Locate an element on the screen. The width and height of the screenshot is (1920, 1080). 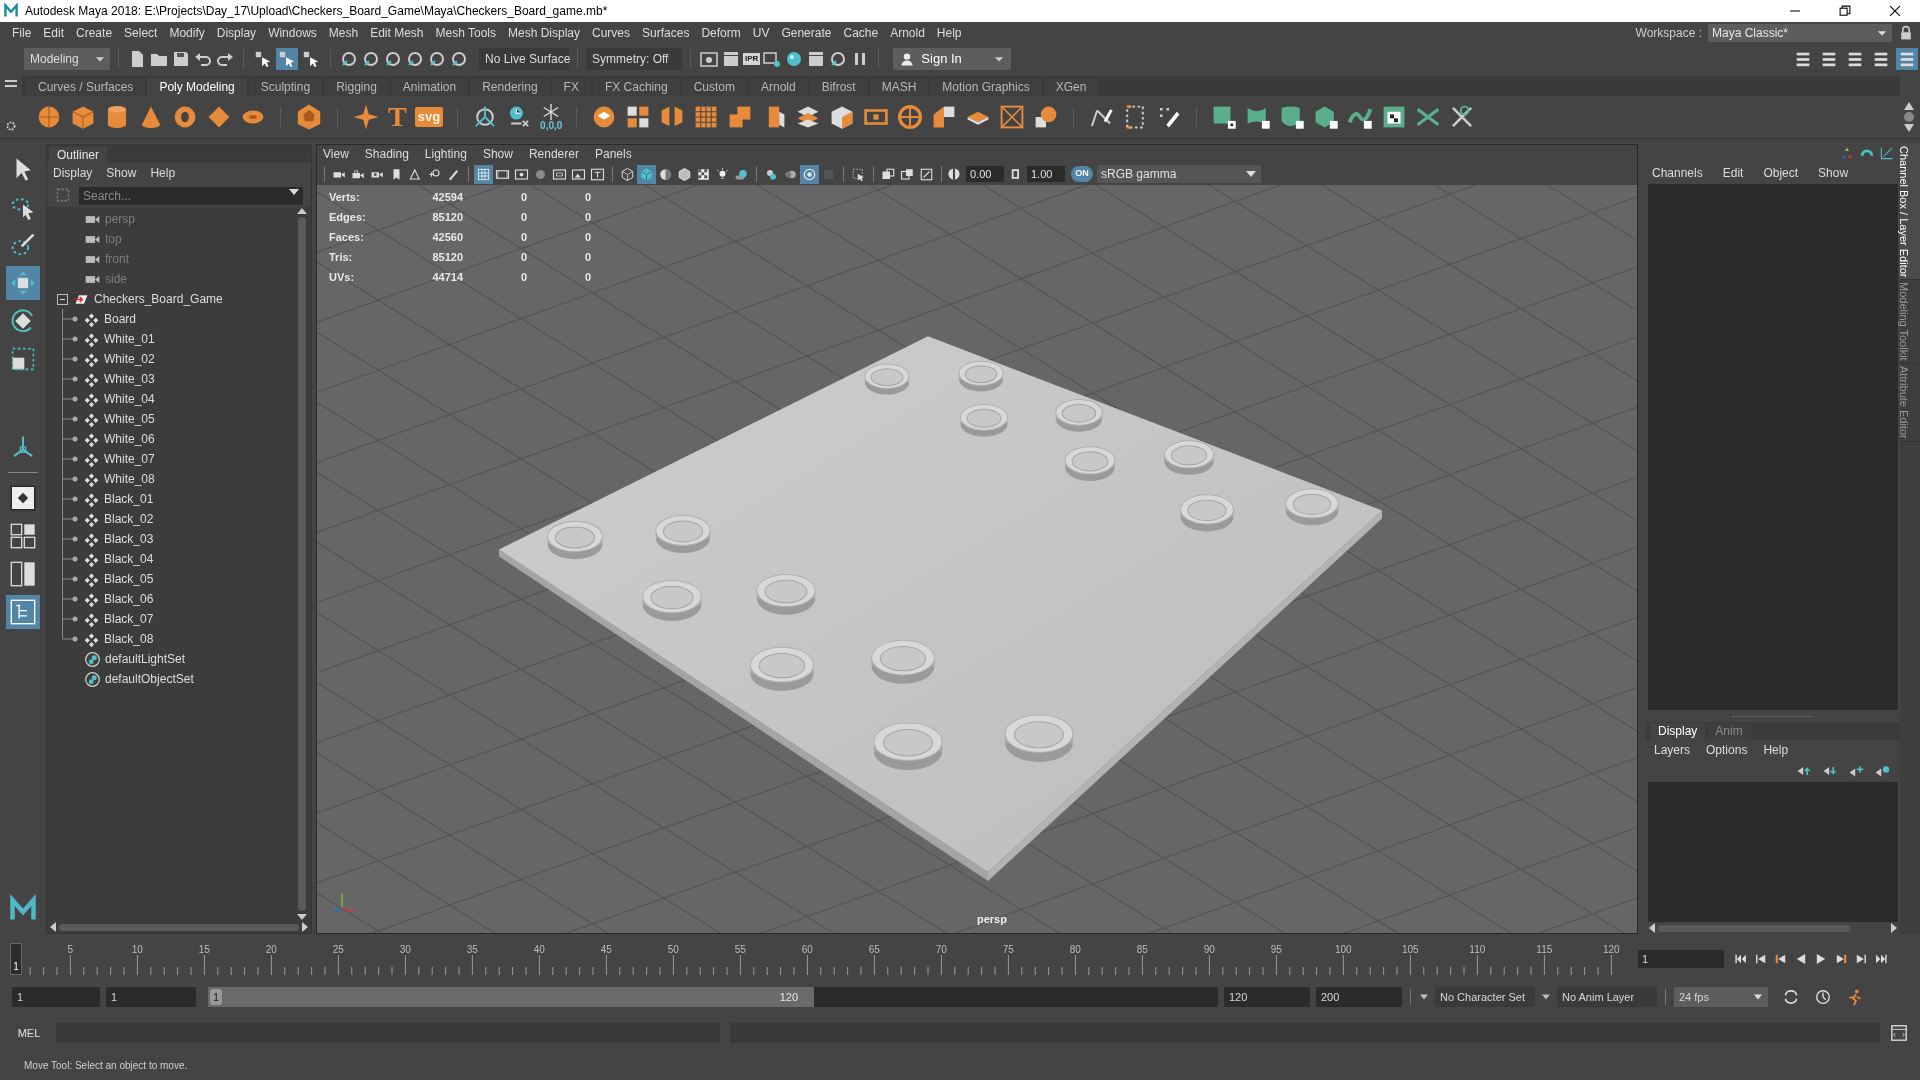
new-layer-selected-icon is located at coordinates (1882, 771).